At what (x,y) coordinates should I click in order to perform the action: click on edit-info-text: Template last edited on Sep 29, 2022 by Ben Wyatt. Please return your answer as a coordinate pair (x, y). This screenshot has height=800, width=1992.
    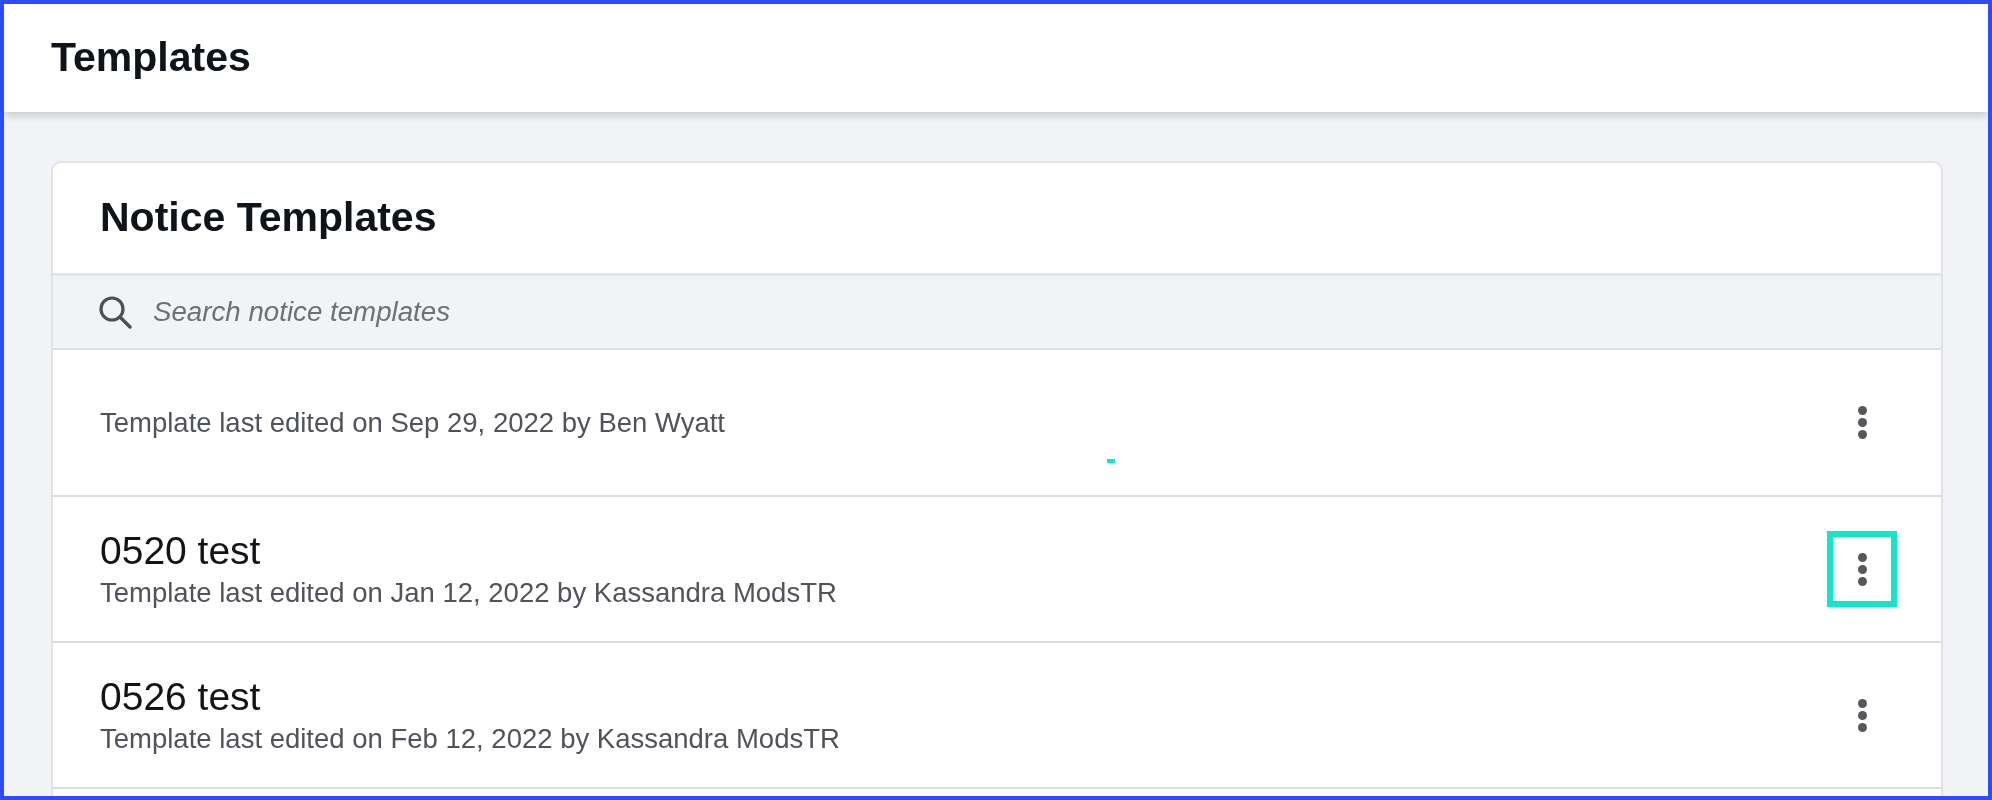
    Looking at the image, I should click on (412, 422).